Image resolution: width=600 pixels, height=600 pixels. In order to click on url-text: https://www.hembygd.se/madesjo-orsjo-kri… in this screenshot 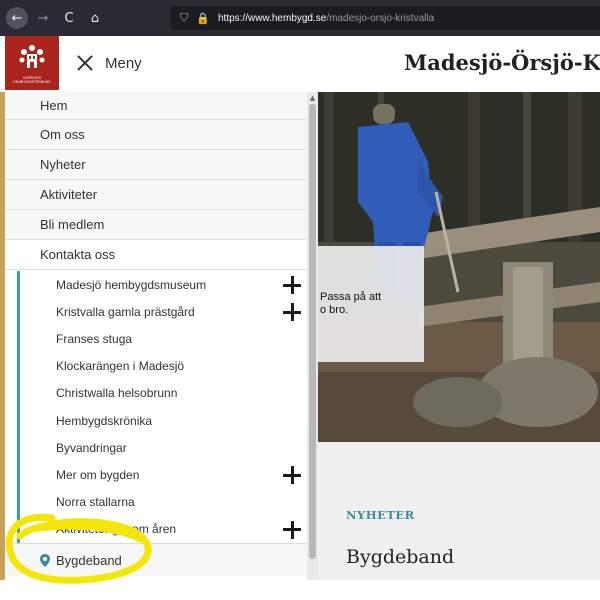, I will do `click(326, 18)`.